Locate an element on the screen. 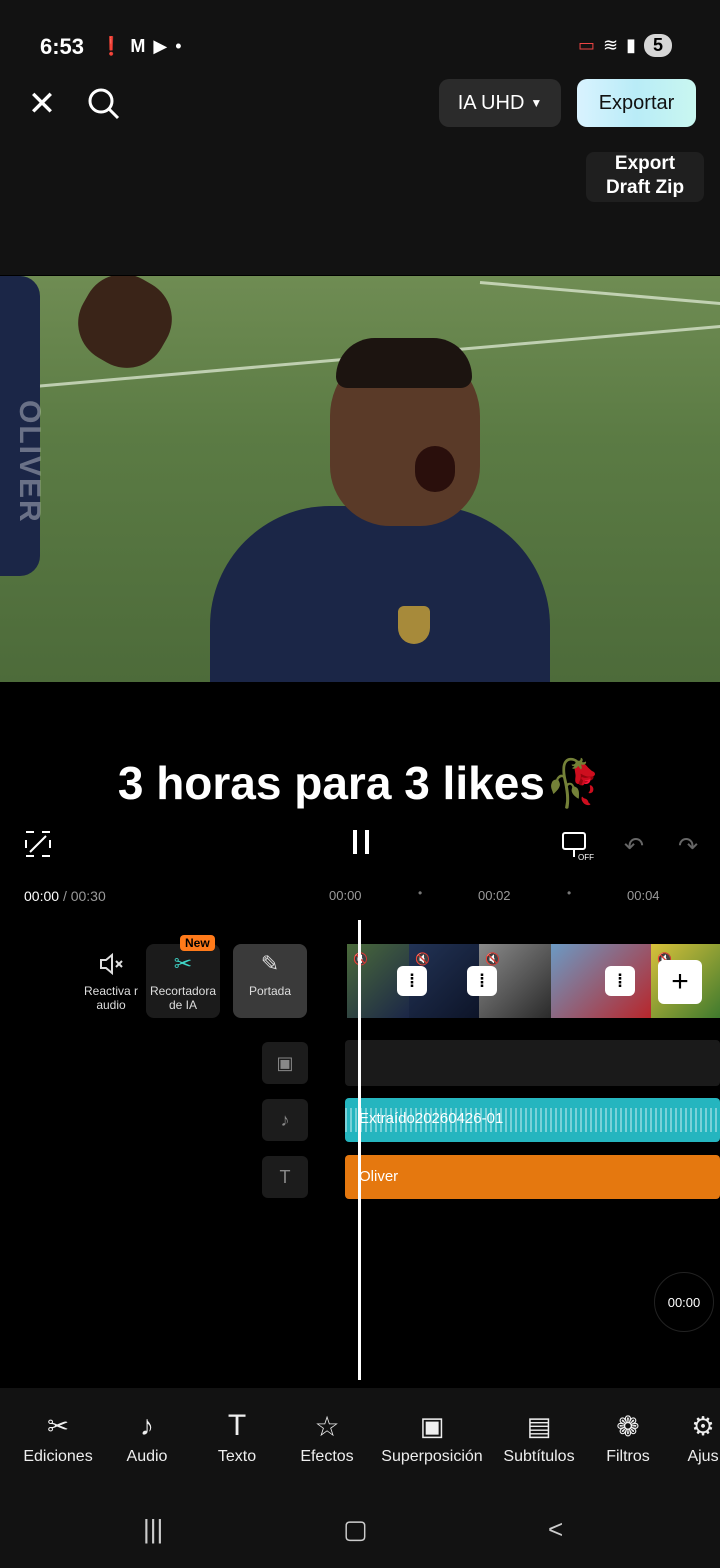  ruler-tick: 00:04 is located at coordinates (643, 895).